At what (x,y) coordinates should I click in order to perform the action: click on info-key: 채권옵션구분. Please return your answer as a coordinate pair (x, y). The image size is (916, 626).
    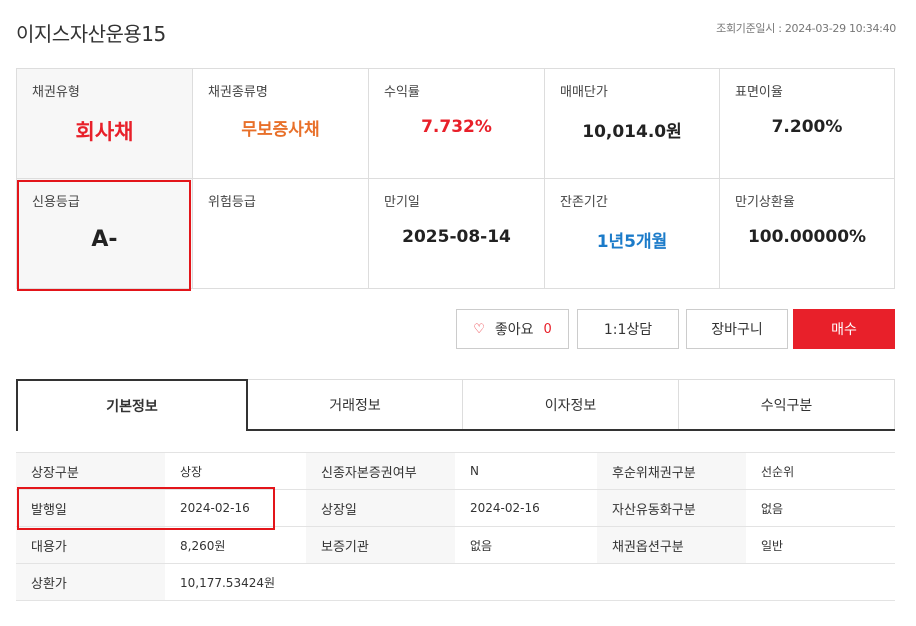
    Looking at the image, I should click on (671, 545).